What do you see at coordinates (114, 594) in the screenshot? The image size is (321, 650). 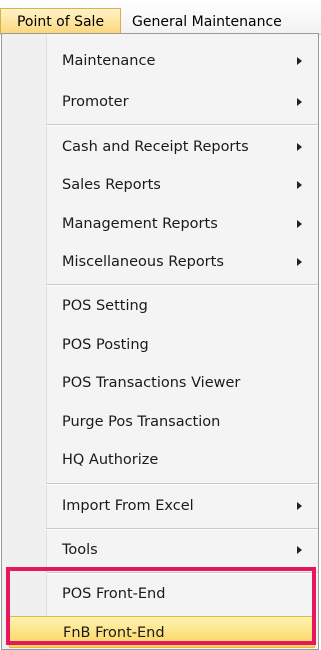 I see `menu-item-label: POS Front-End` at bounding box center [114, 594].